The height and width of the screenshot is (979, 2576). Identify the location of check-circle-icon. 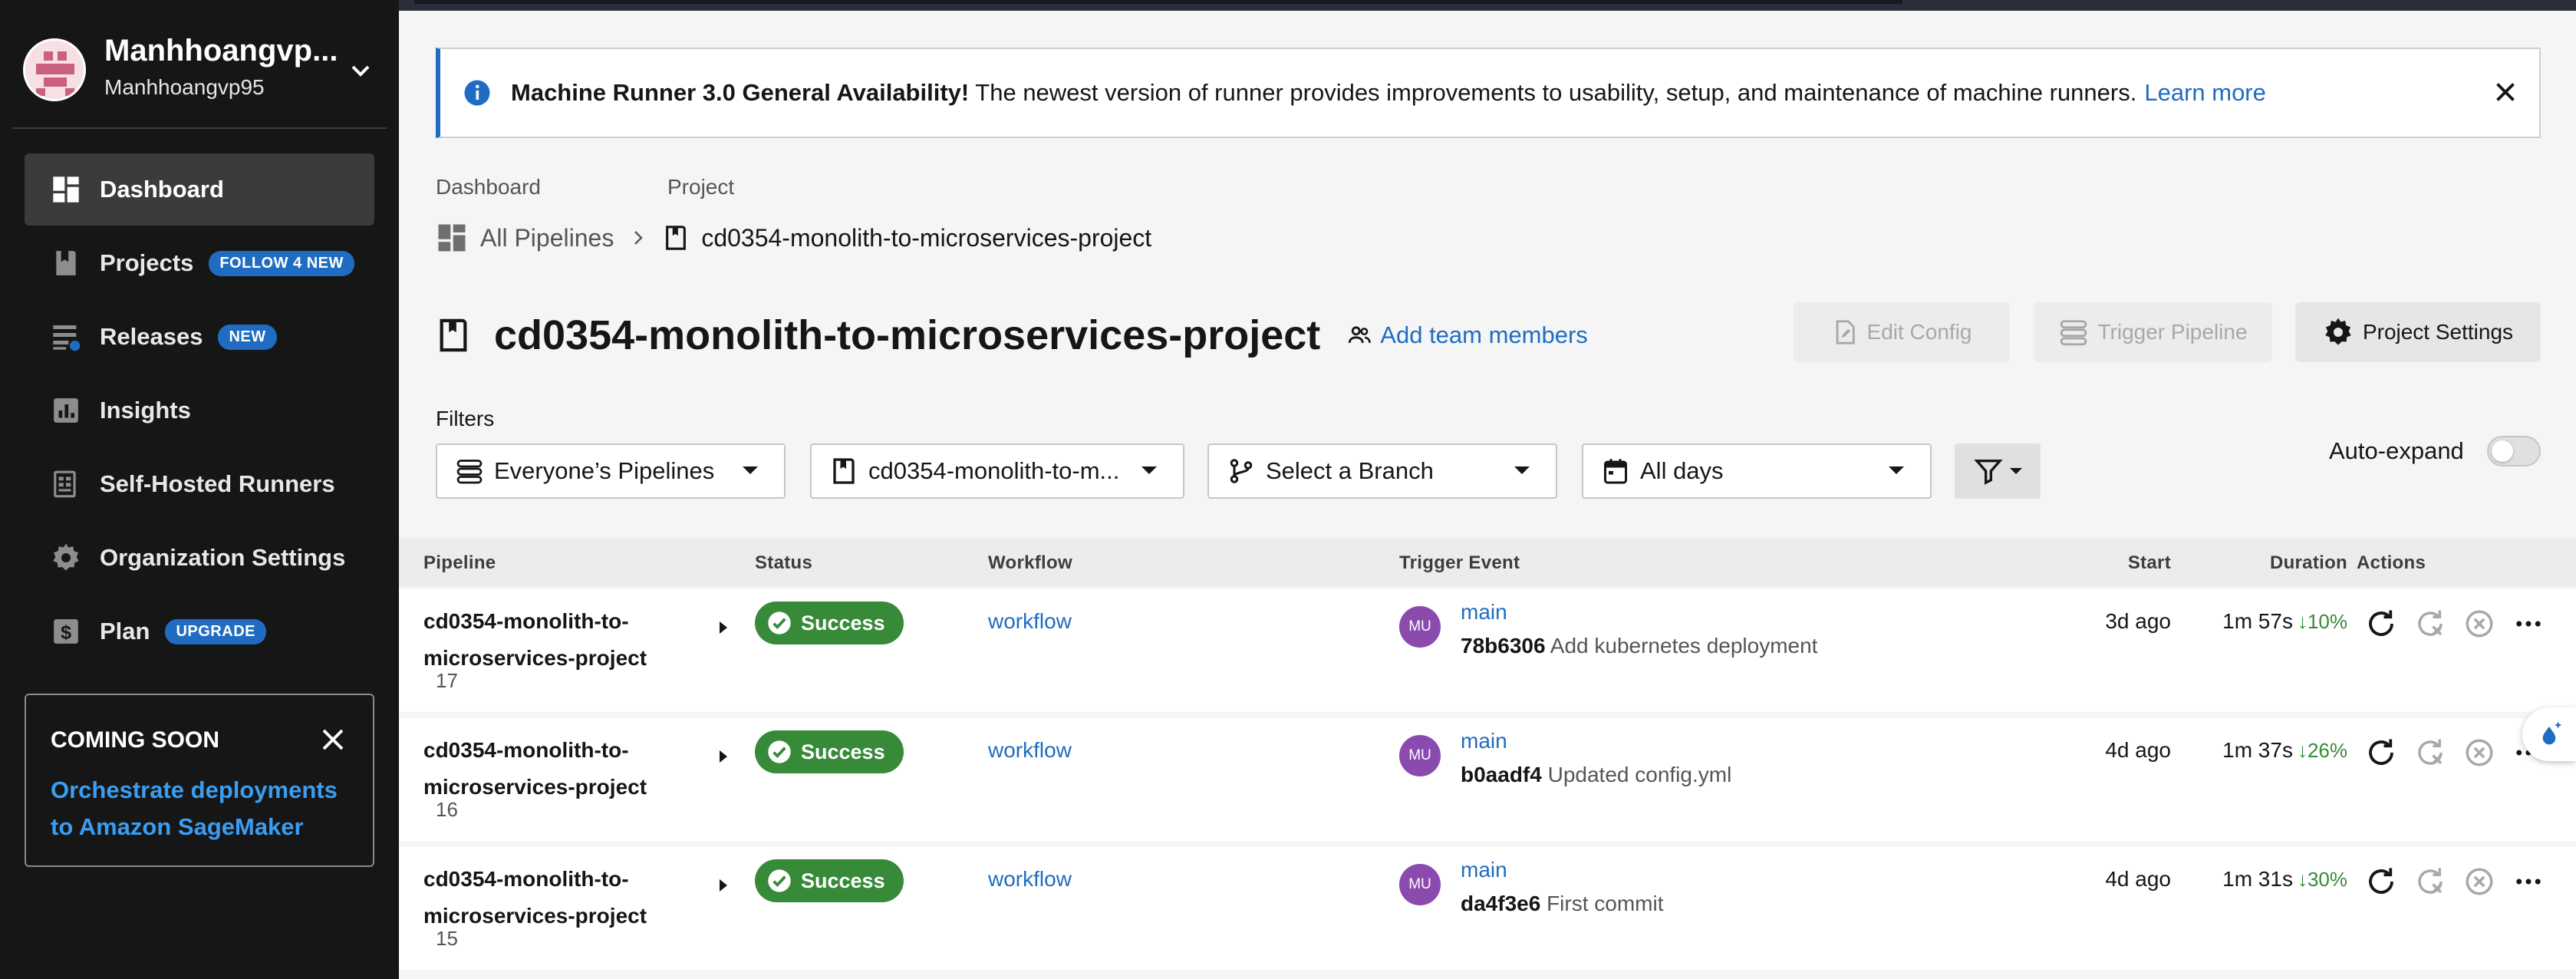
(779, 751).